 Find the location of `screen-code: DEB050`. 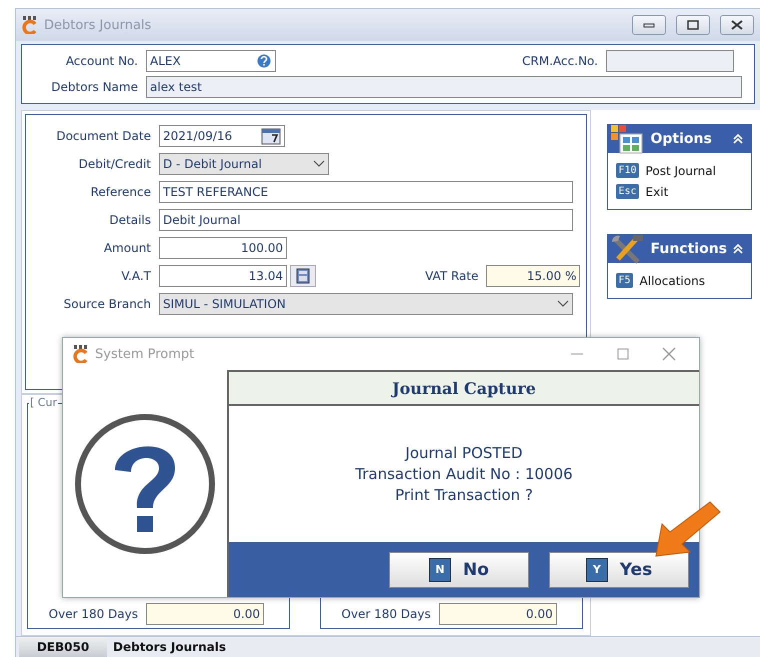

screen-code: DEB050 is located at coordinates (63, 647).